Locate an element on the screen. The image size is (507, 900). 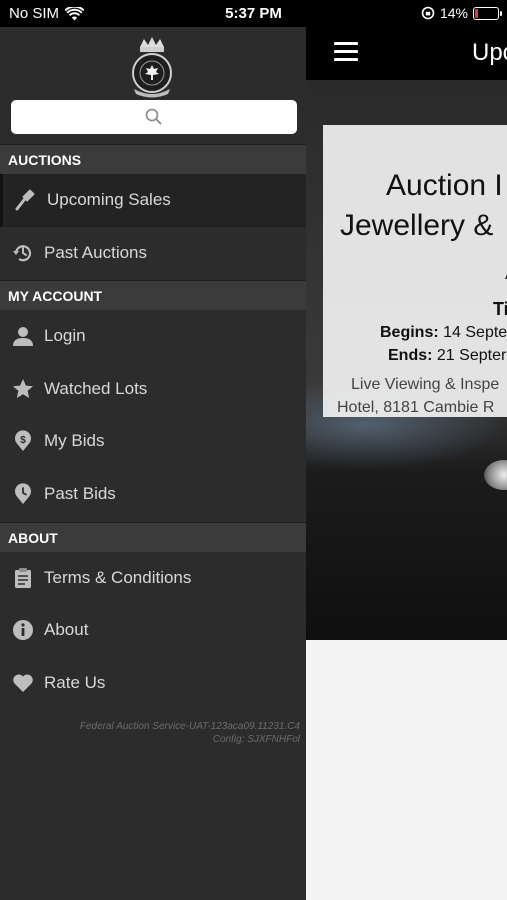
menu-item-past-bids: Past Bids is located at coordinates (153, 494).